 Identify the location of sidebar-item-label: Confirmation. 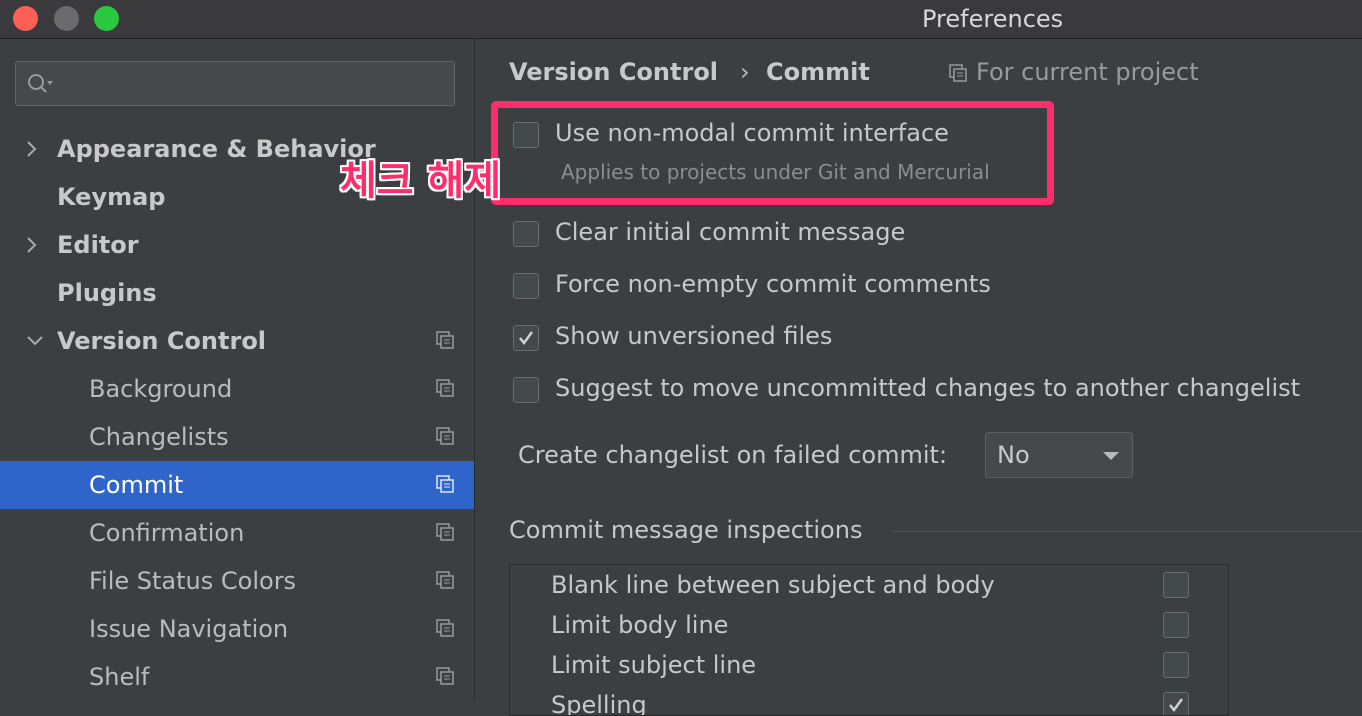
(167, 533).